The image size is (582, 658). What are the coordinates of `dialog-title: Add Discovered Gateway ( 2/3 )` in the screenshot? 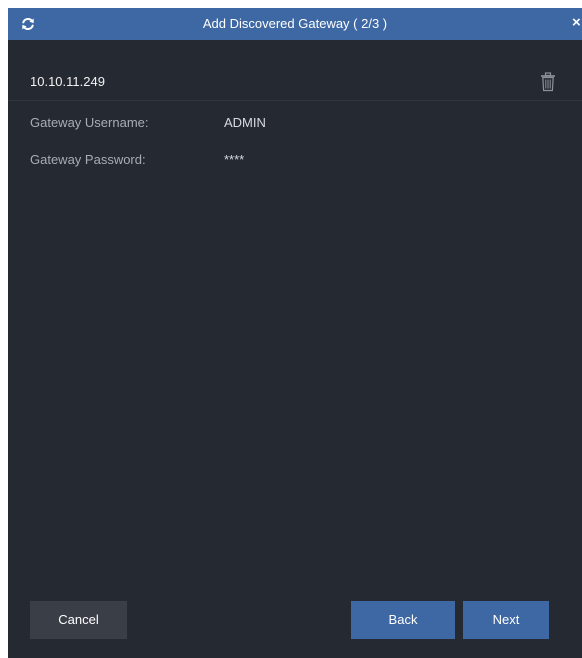 It's located at (295, 23).